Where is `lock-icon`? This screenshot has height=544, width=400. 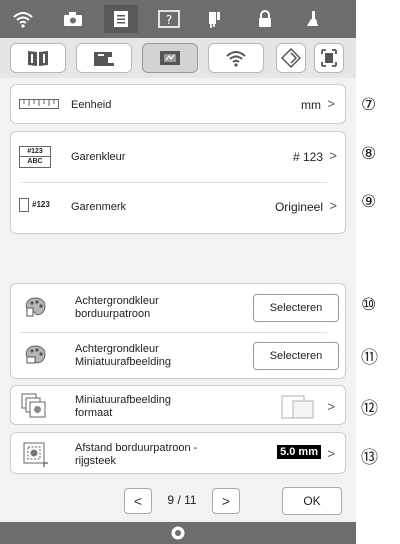 lock-icon is located at coordinates (265, 19).